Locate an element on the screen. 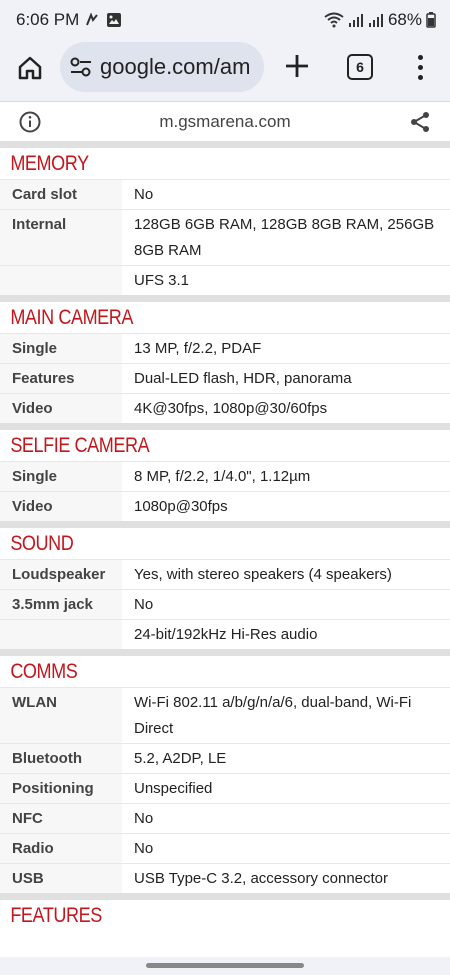 The height and width of the screenshot is (975, 450). home-button is located at coordinates (30, 68).